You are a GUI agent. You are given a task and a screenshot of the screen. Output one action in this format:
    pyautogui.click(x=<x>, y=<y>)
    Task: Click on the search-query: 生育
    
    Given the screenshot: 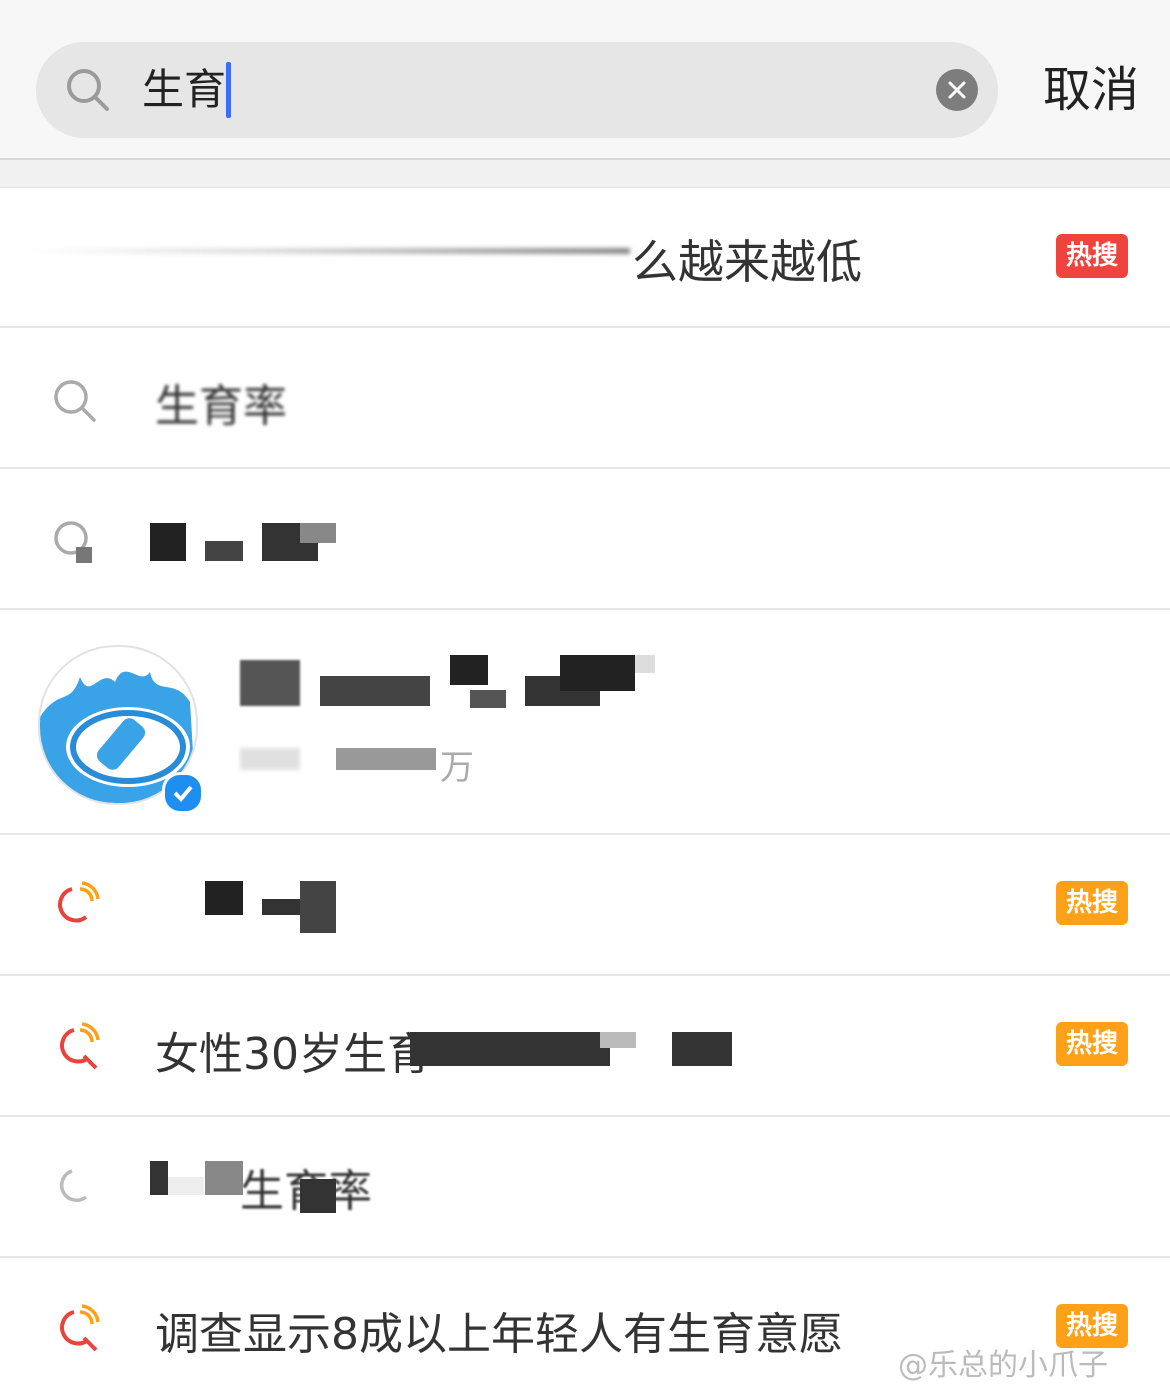 What is the action you would take?
    pyautogui.click(x=184, y=90)
    